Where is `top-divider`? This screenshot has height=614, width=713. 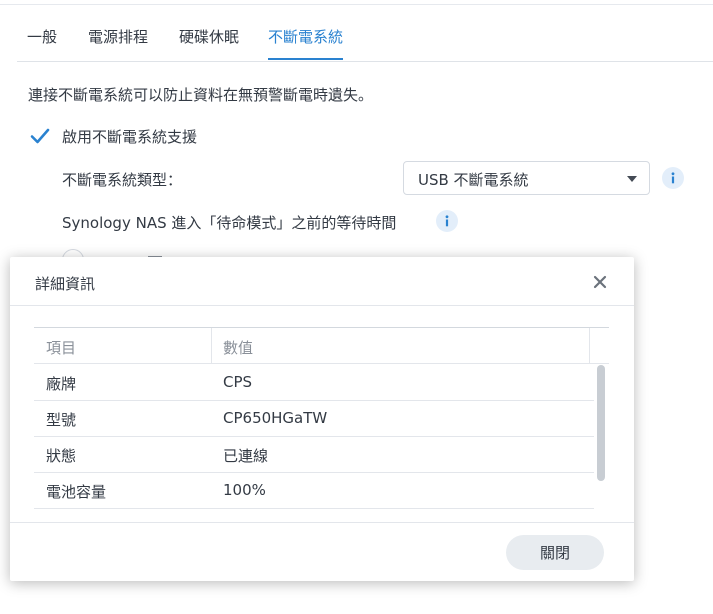
top-divider is located at coordinates (356, 4).